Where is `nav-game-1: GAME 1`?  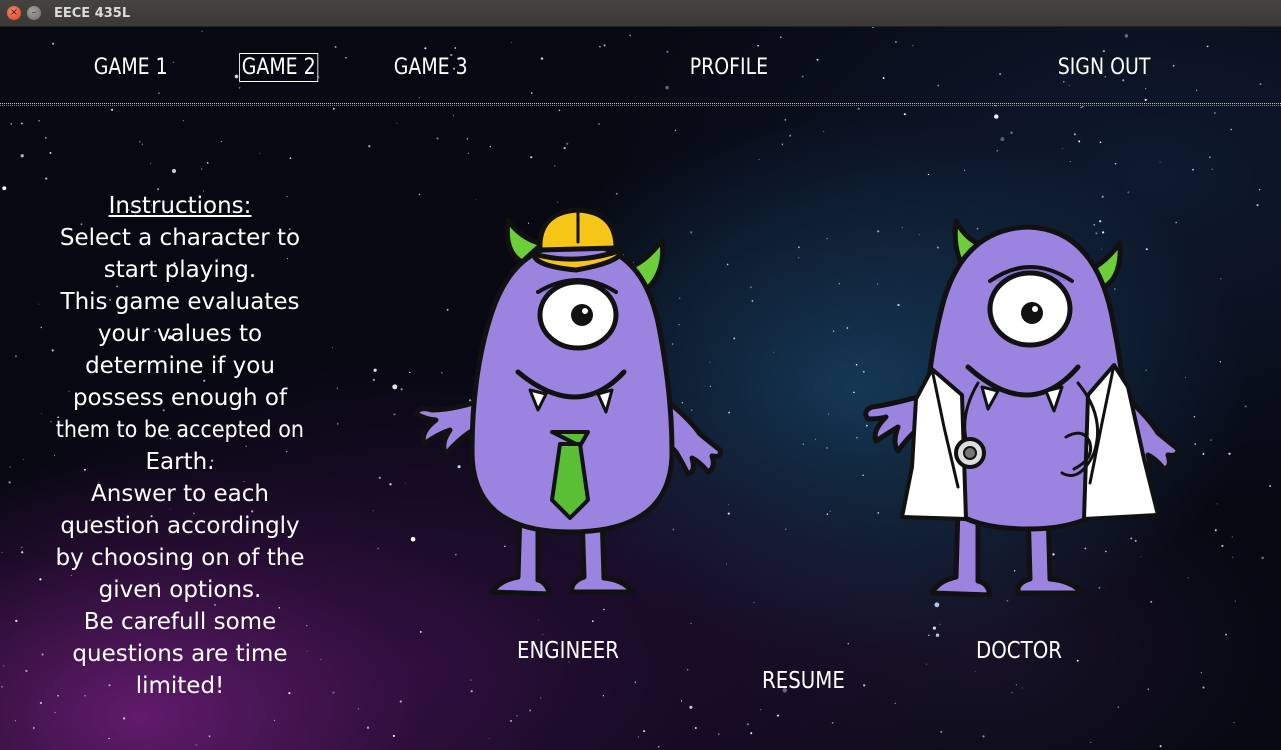
nav-game-1: GAME 1 is located at coordinates (130, 67).